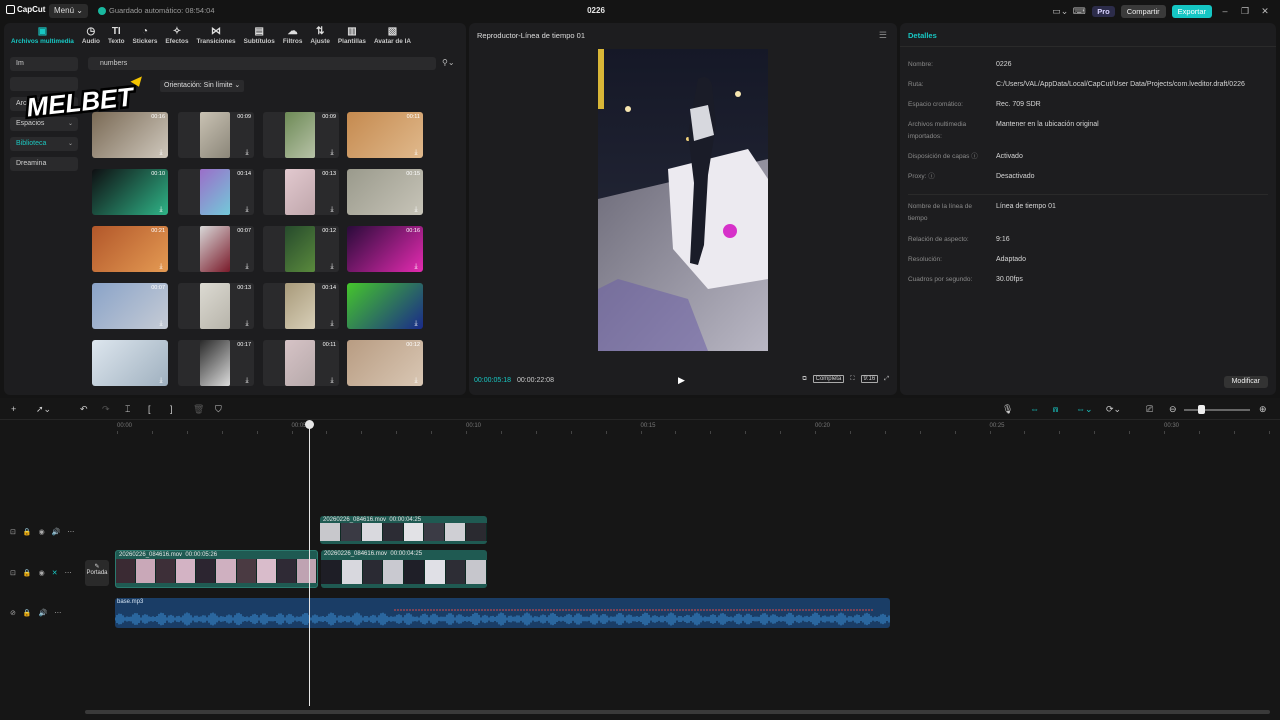 The image size is (1280, 720). I want to click on sidebar-item: Biblioteca ⌄, so click(44, 144).